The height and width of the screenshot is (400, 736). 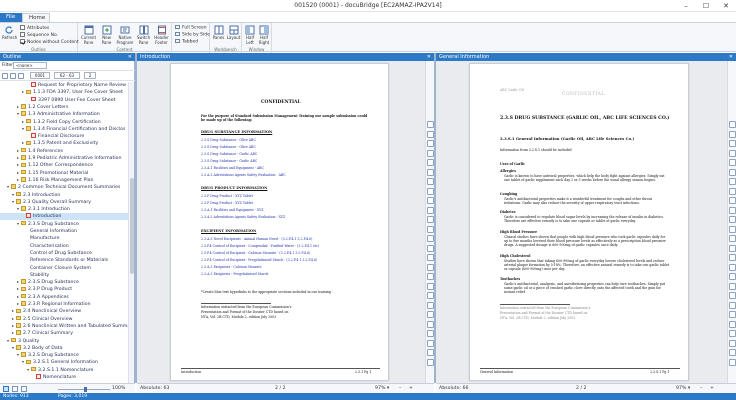 What do you see at coordinates (732, 200) in the screenshot?
I see `next-page-icon` at bounding box center [732, 200].